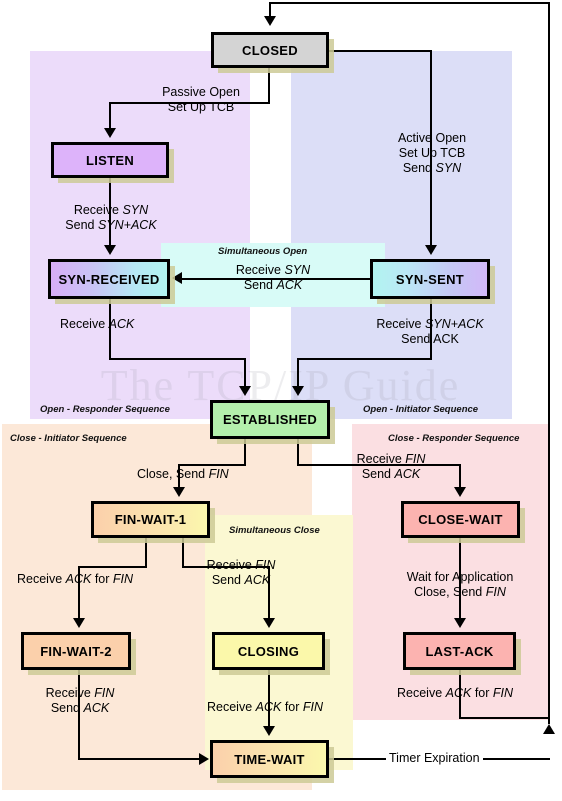  I want to click on state-close-wait-label: CLOSE-WAIT, so click(460, 519).